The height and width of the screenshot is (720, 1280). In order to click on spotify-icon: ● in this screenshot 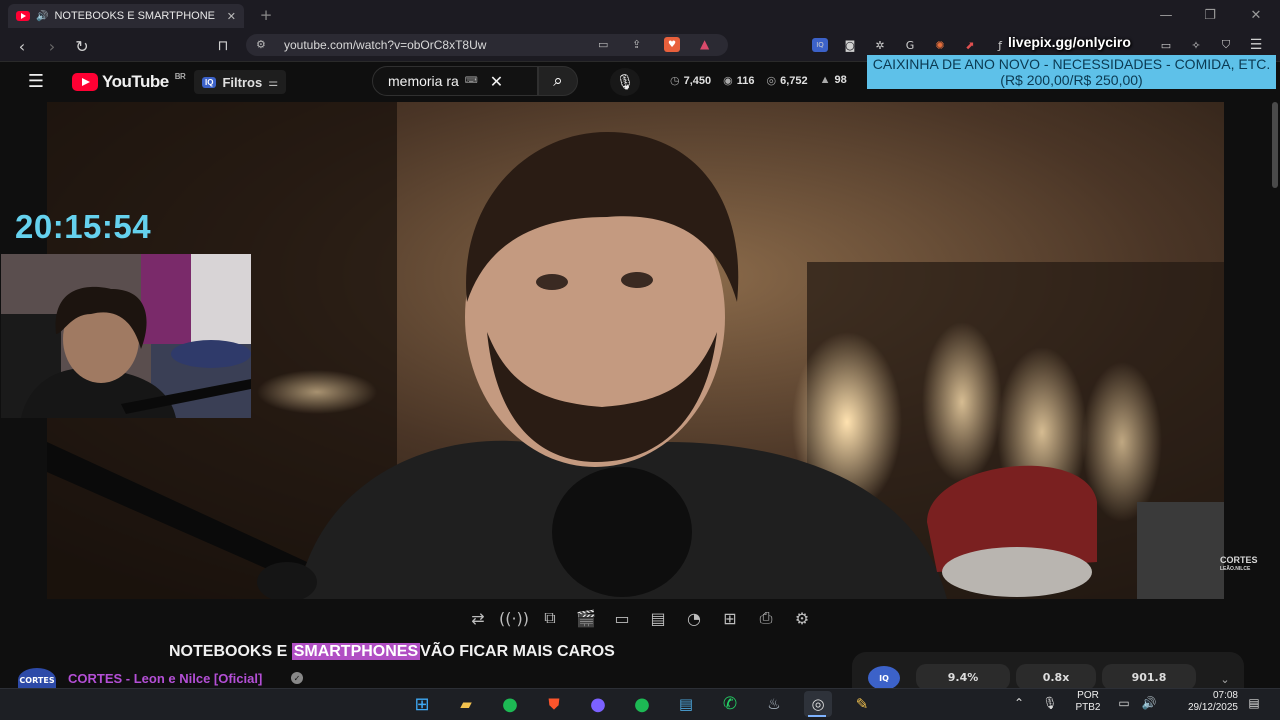, I will do `click(510, 704)`.